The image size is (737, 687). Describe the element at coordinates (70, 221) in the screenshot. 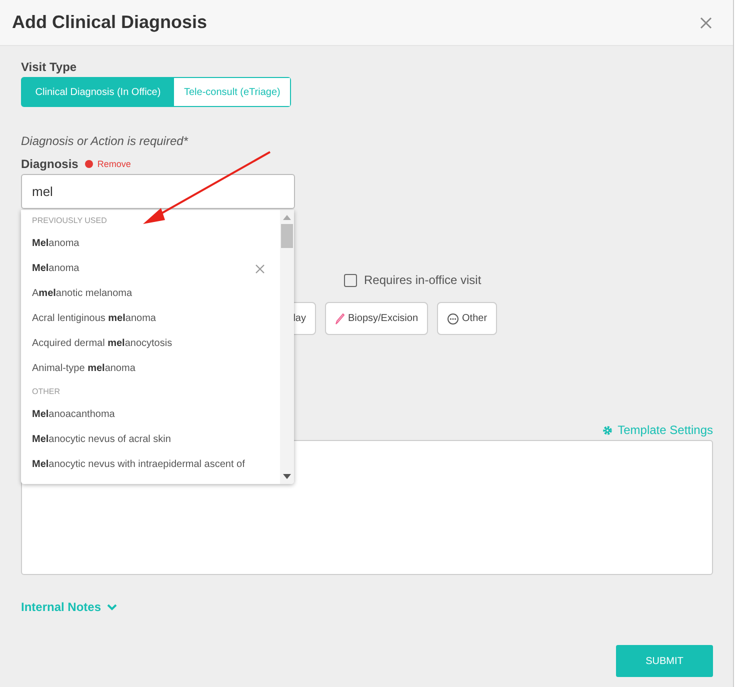

I see `group-header: PREVIOUSLY USED` at that location.